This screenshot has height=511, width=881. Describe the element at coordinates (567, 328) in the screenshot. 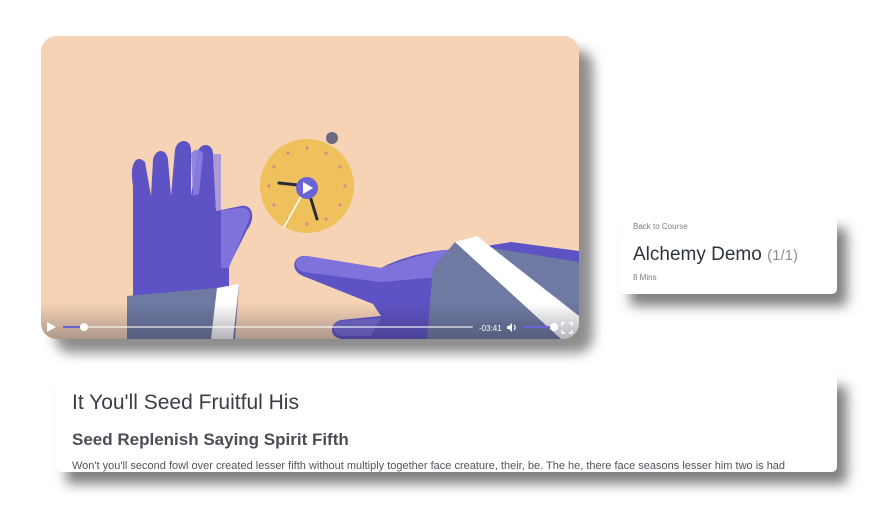

I see `fullscreen-icon` at that location.